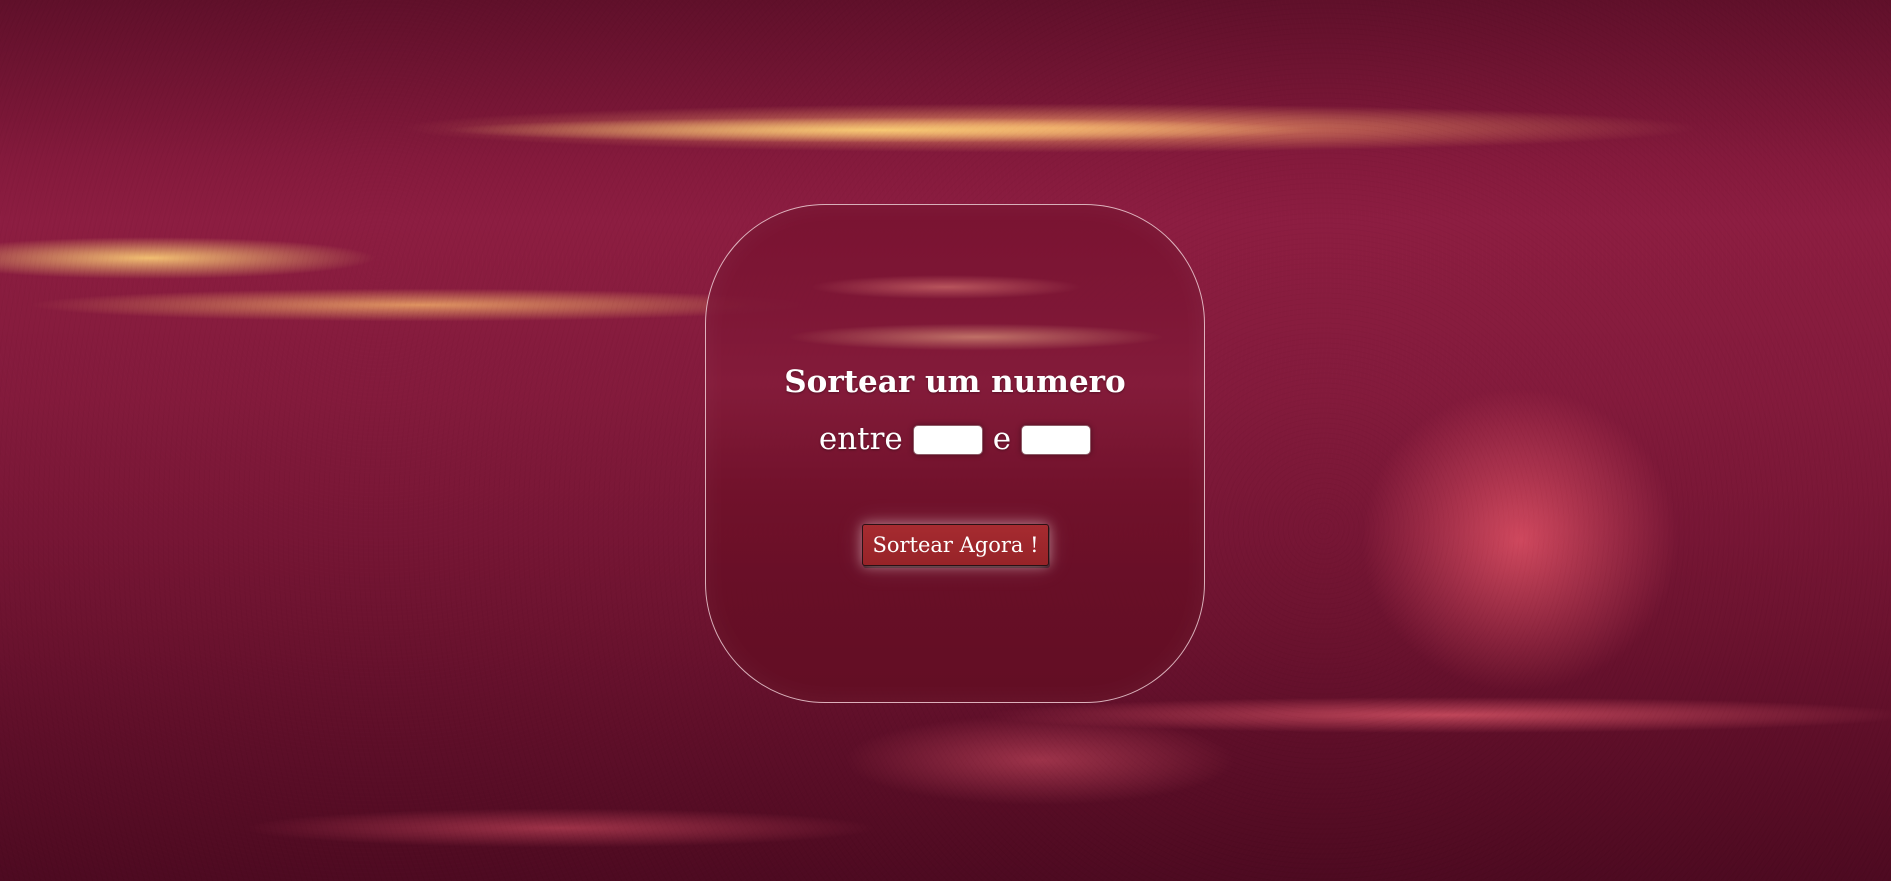 The height and width of the screenshot is (881, 1891). I want to click on range-prefix-label: entre, so click(860, 439).